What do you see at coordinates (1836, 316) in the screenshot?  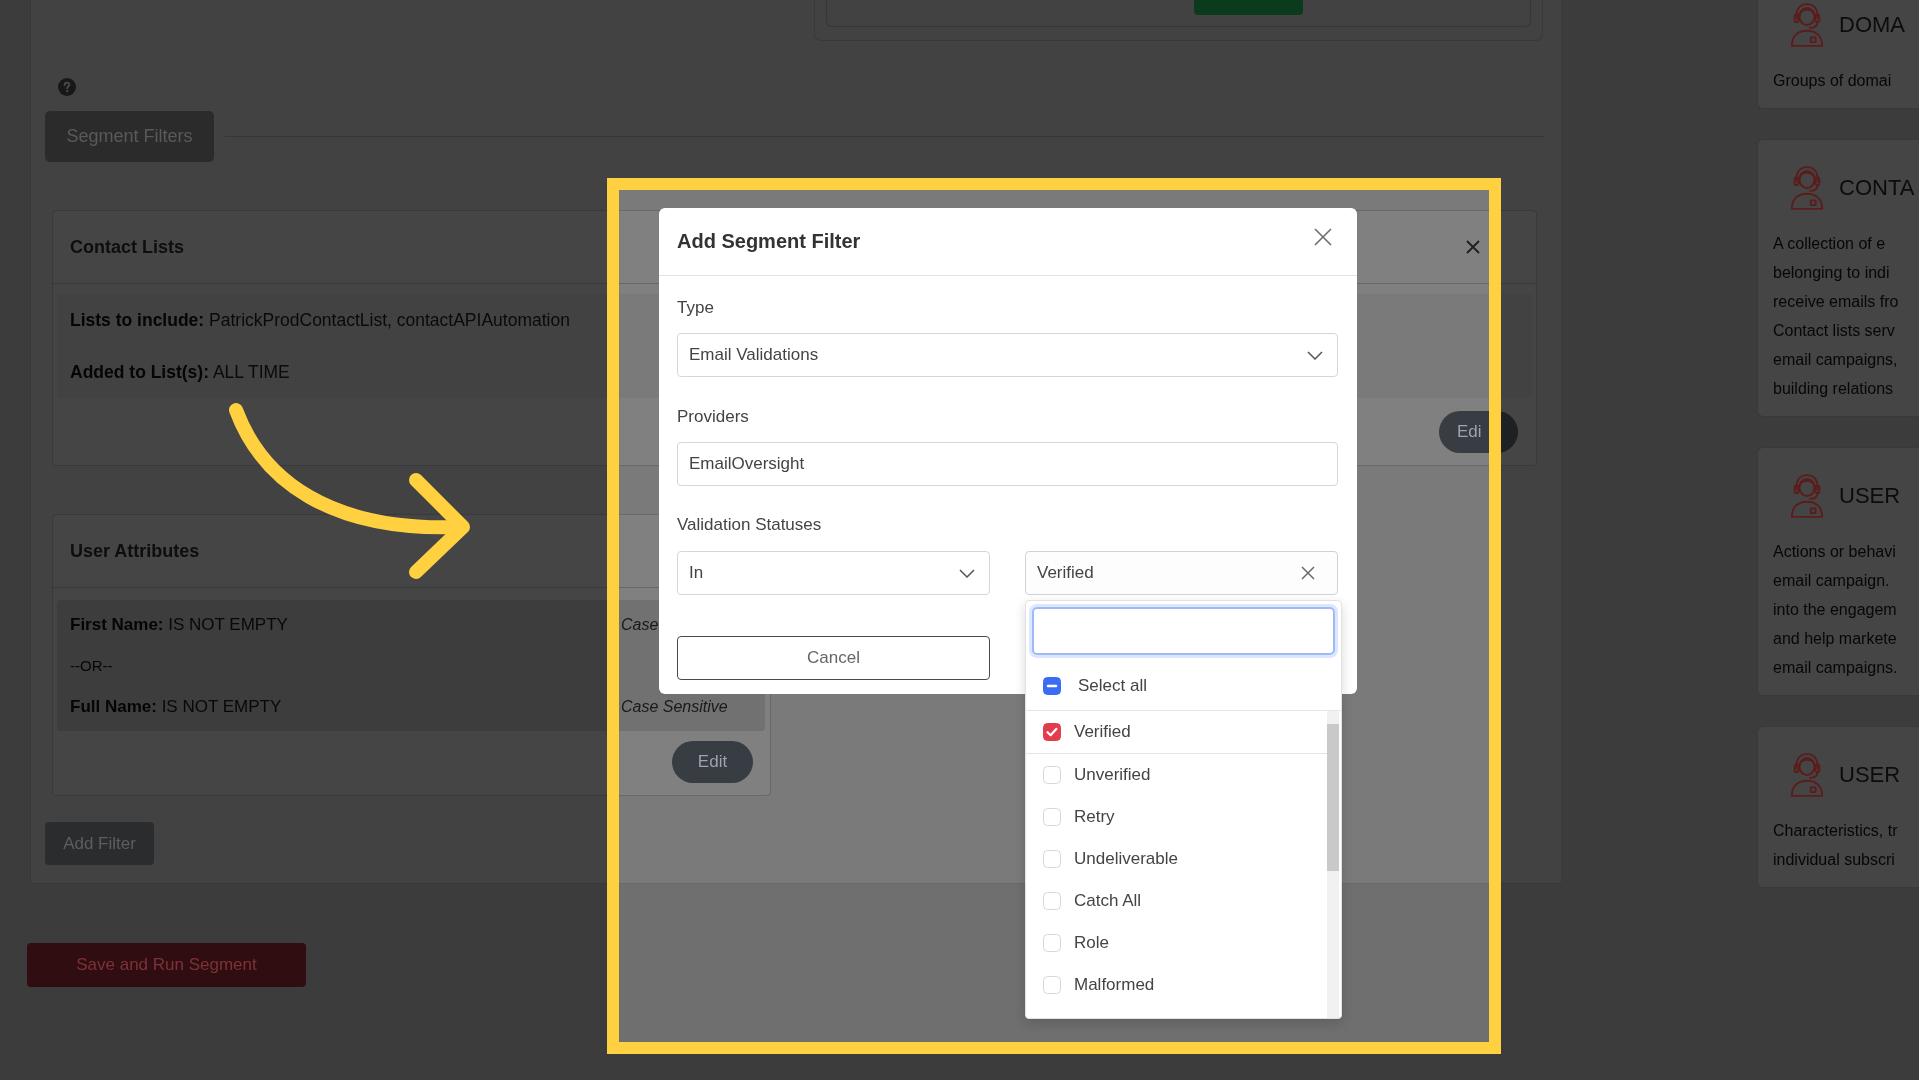 I see `card-description: A collection of e belonging to indi receive emails fro Contact lists serv email campaigns, building relations` at bounding box center [1836, 316].